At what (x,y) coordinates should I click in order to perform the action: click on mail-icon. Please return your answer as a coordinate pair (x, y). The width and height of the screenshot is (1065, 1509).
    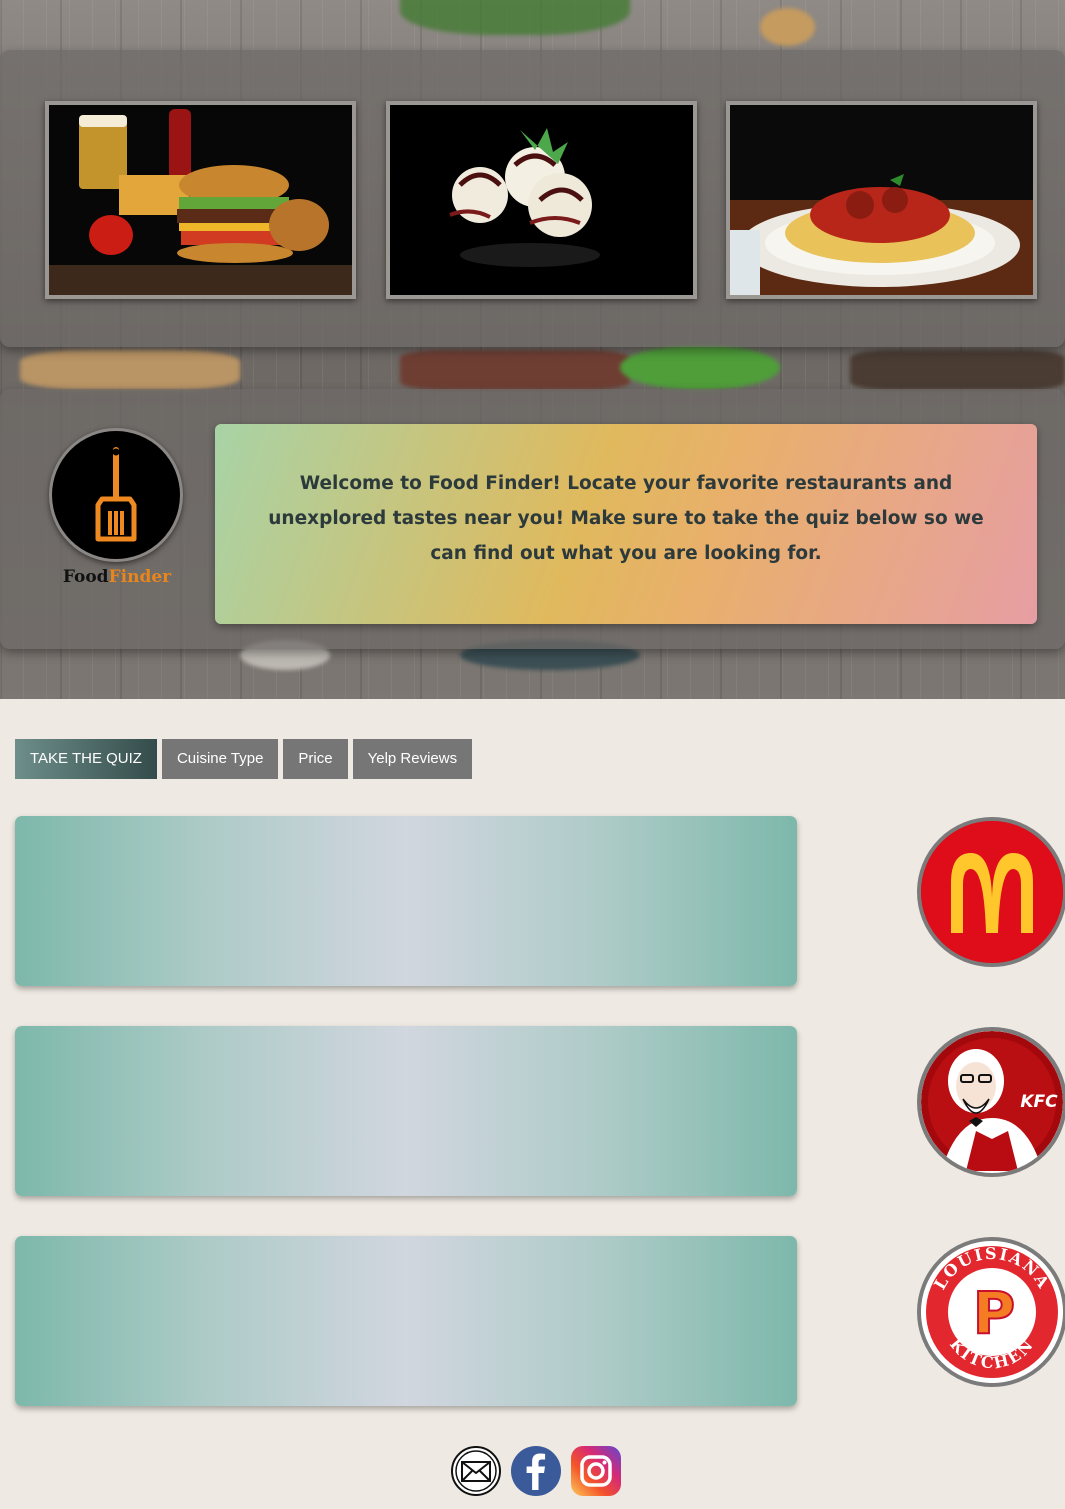
    Looking at the image, I should click on (476, 1471).